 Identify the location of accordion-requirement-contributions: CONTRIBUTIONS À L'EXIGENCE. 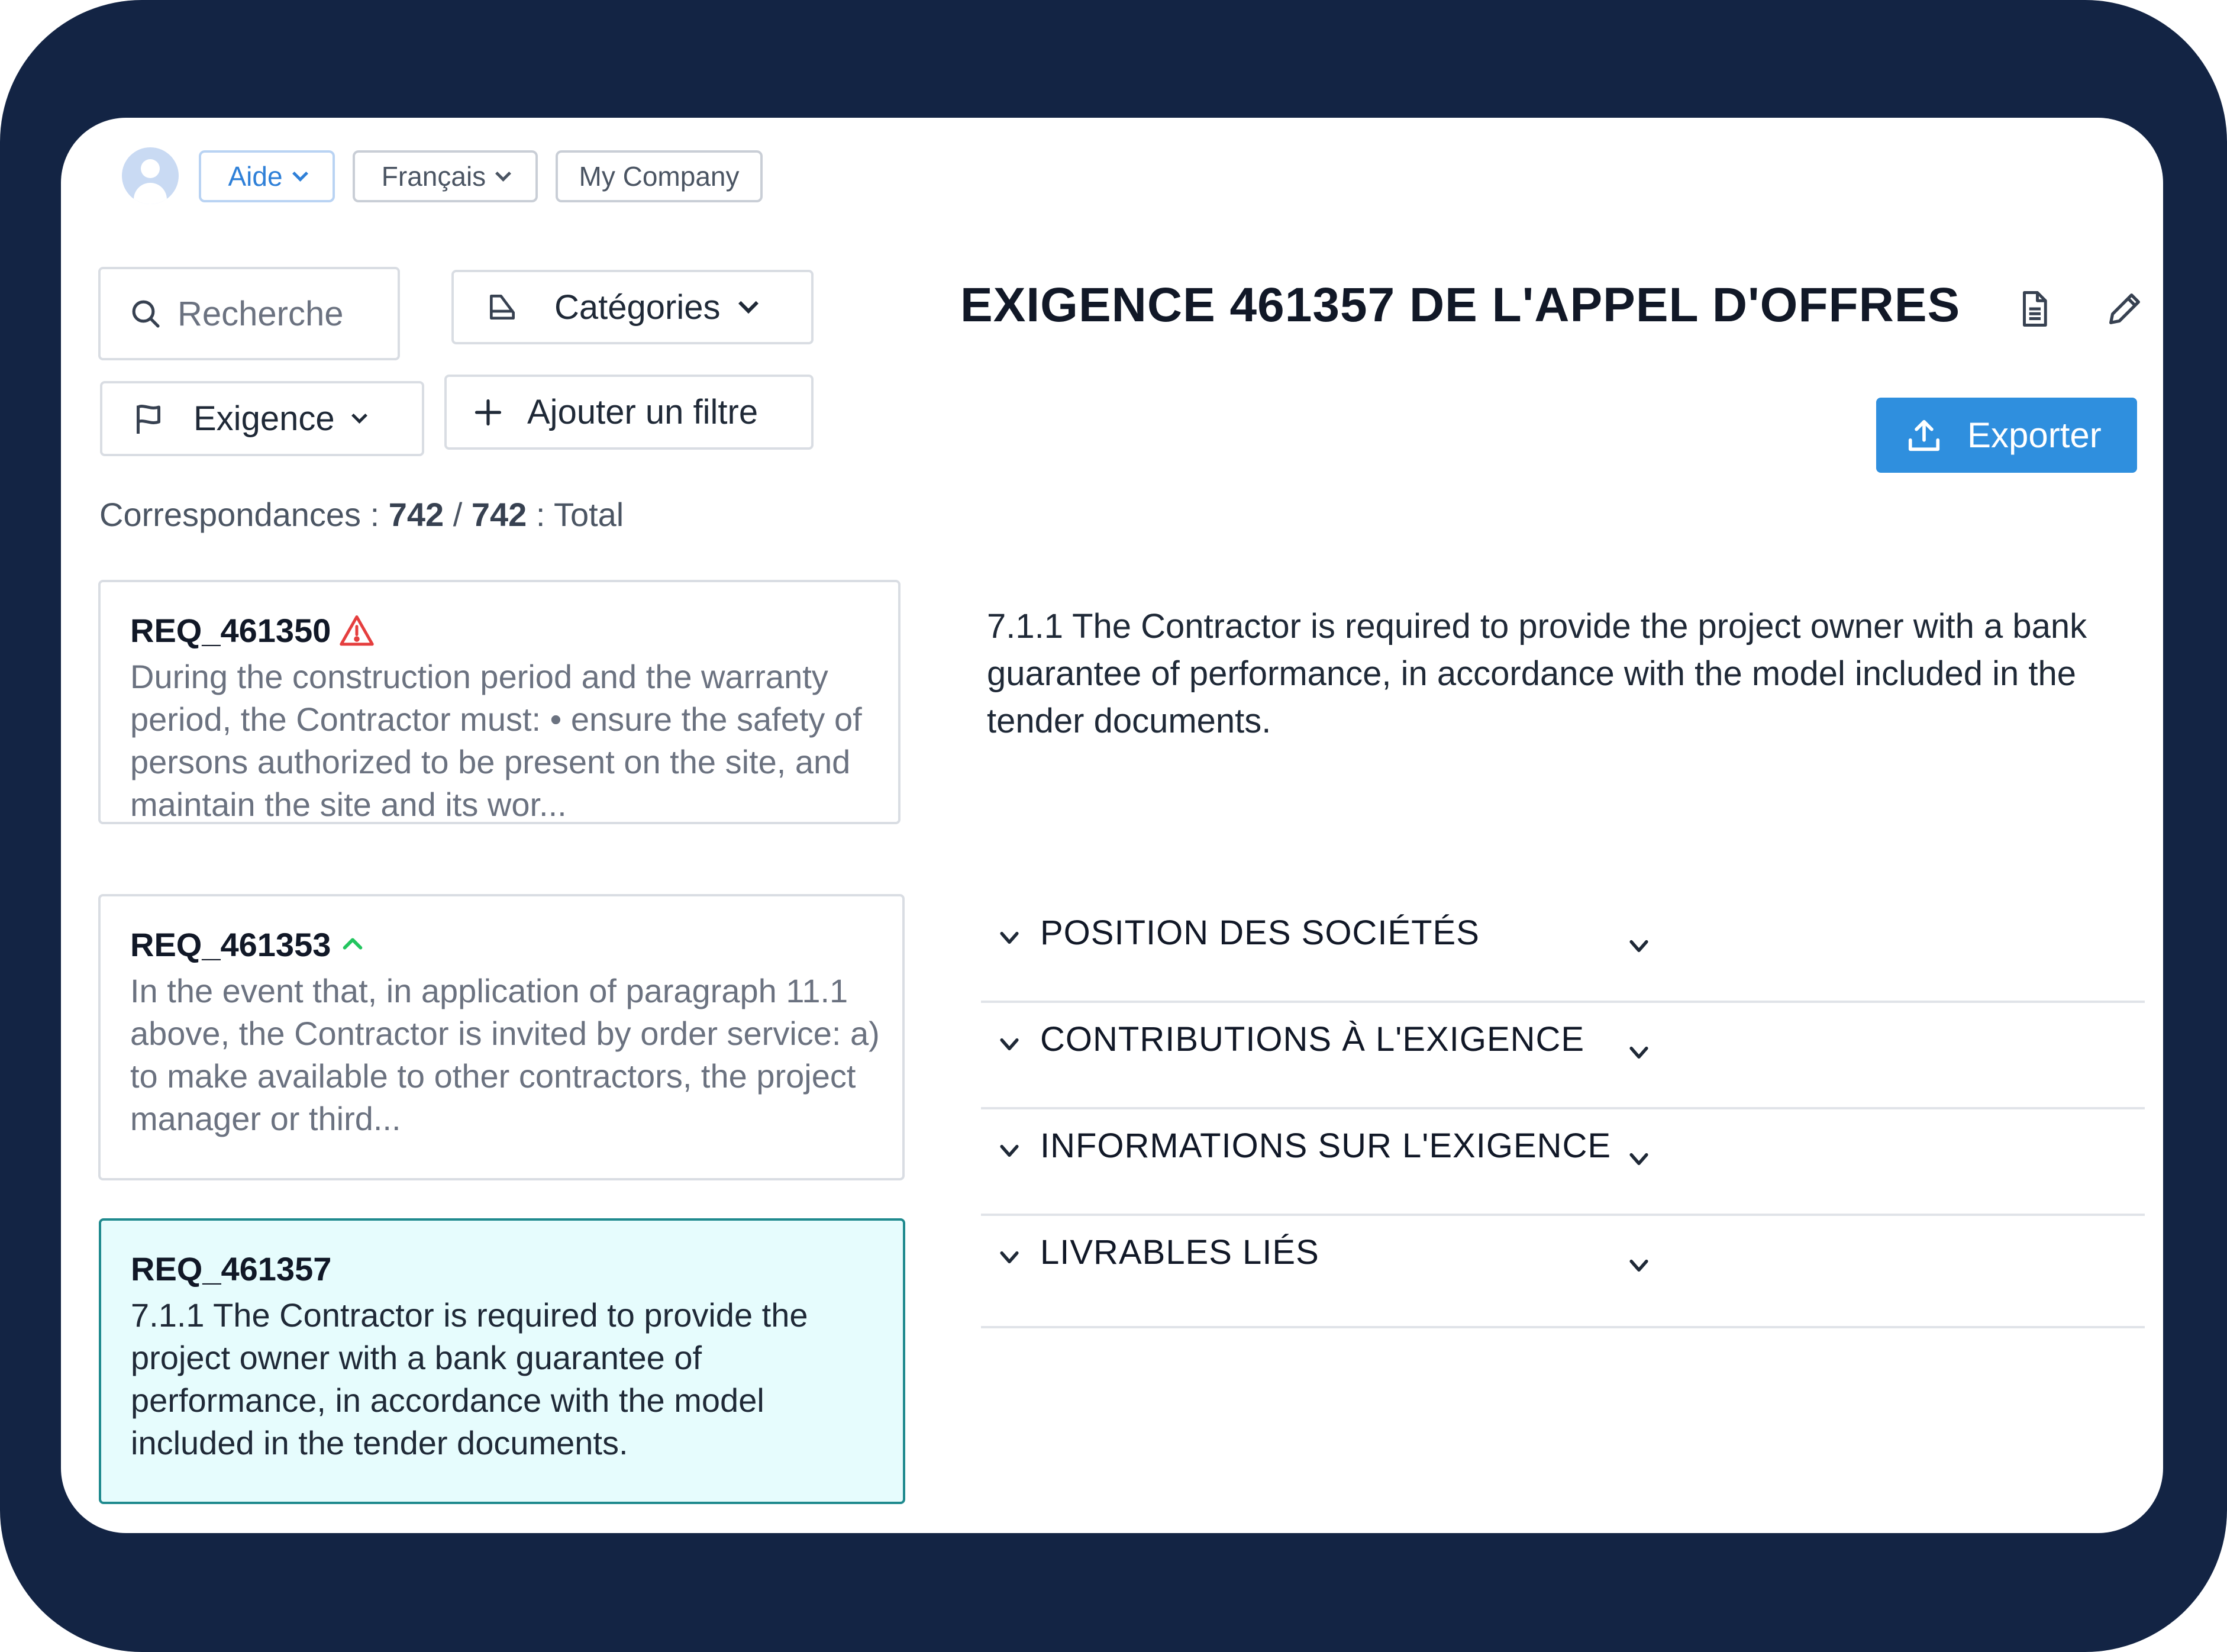
(1563, 1056).